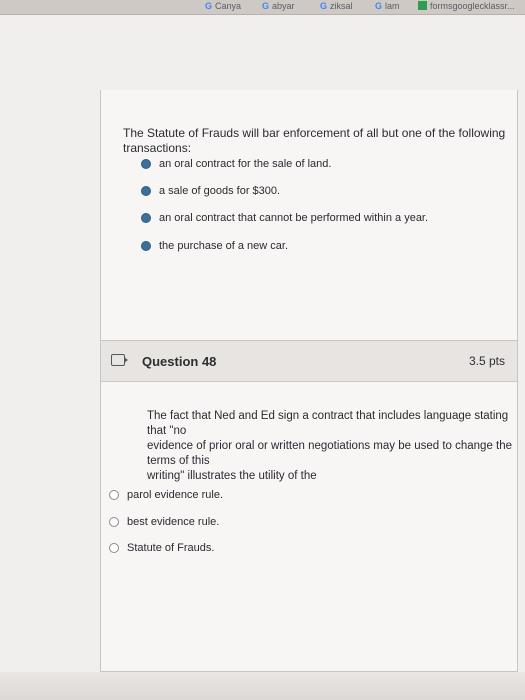 This screenshot has width=525, height=700. What do you see at coordinates (119, 360) in the screenshot?
I see `flag-icon` at bounding box center [119, 360].